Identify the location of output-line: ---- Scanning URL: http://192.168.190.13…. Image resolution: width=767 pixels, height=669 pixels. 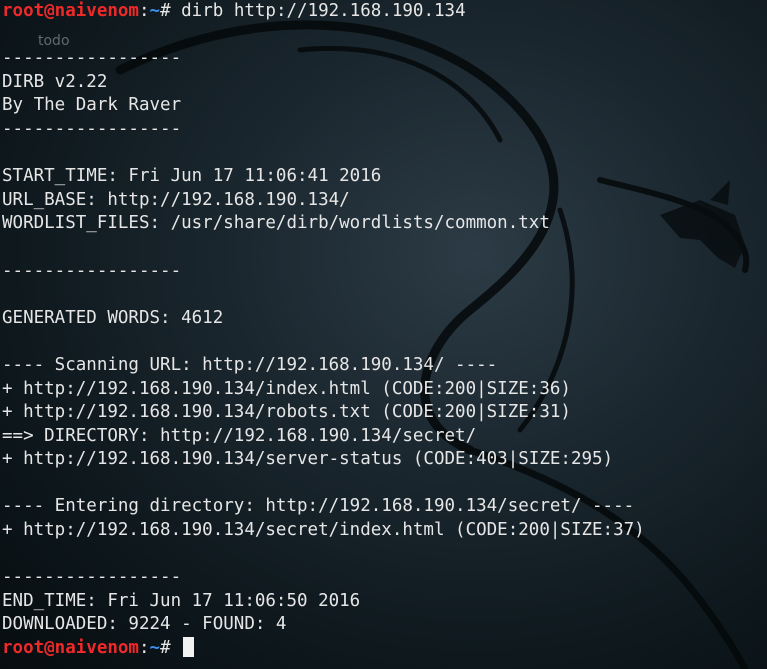
(250, 364).